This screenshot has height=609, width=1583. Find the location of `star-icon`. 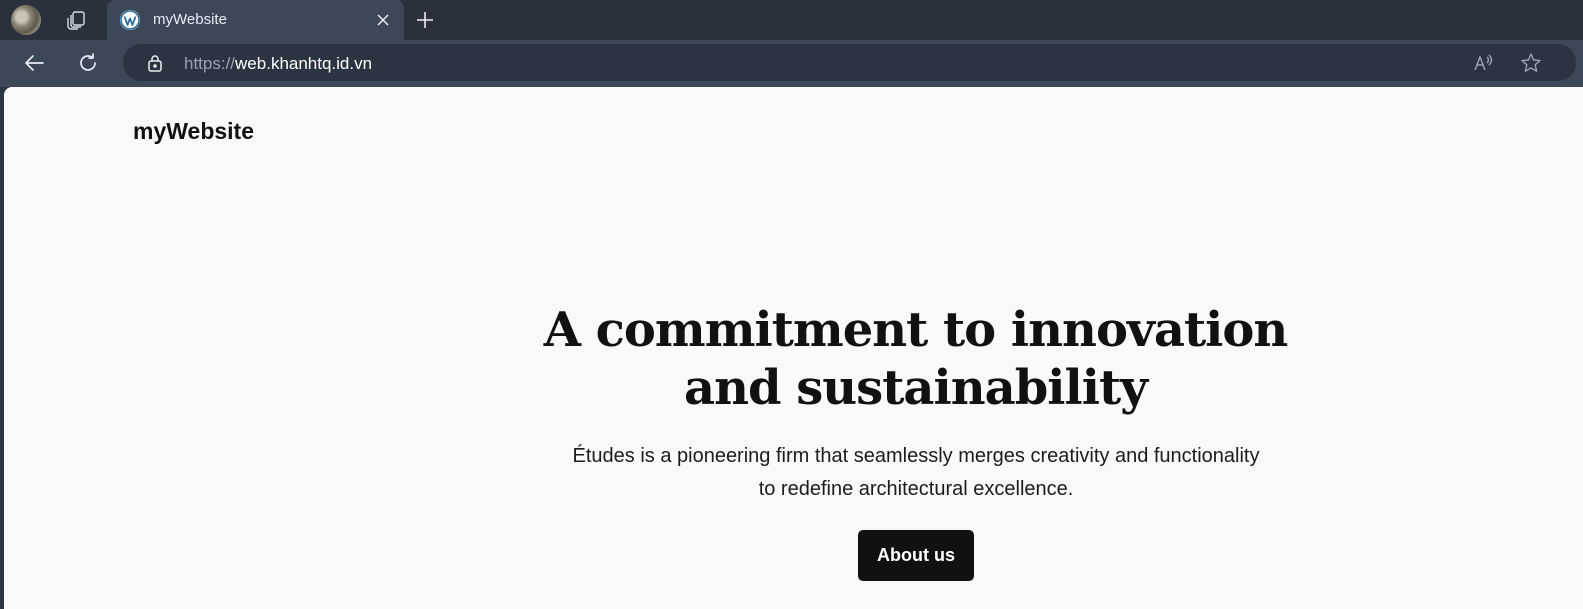

star-icon is located at coordinates (1531, 63).